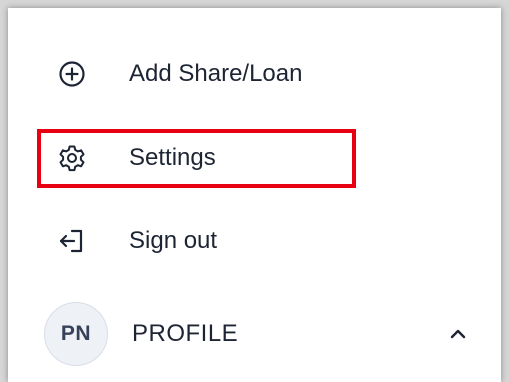 This screenshot has width=509, height=382. I want to click on menu-item-label: Sign out, so click(173, 240).